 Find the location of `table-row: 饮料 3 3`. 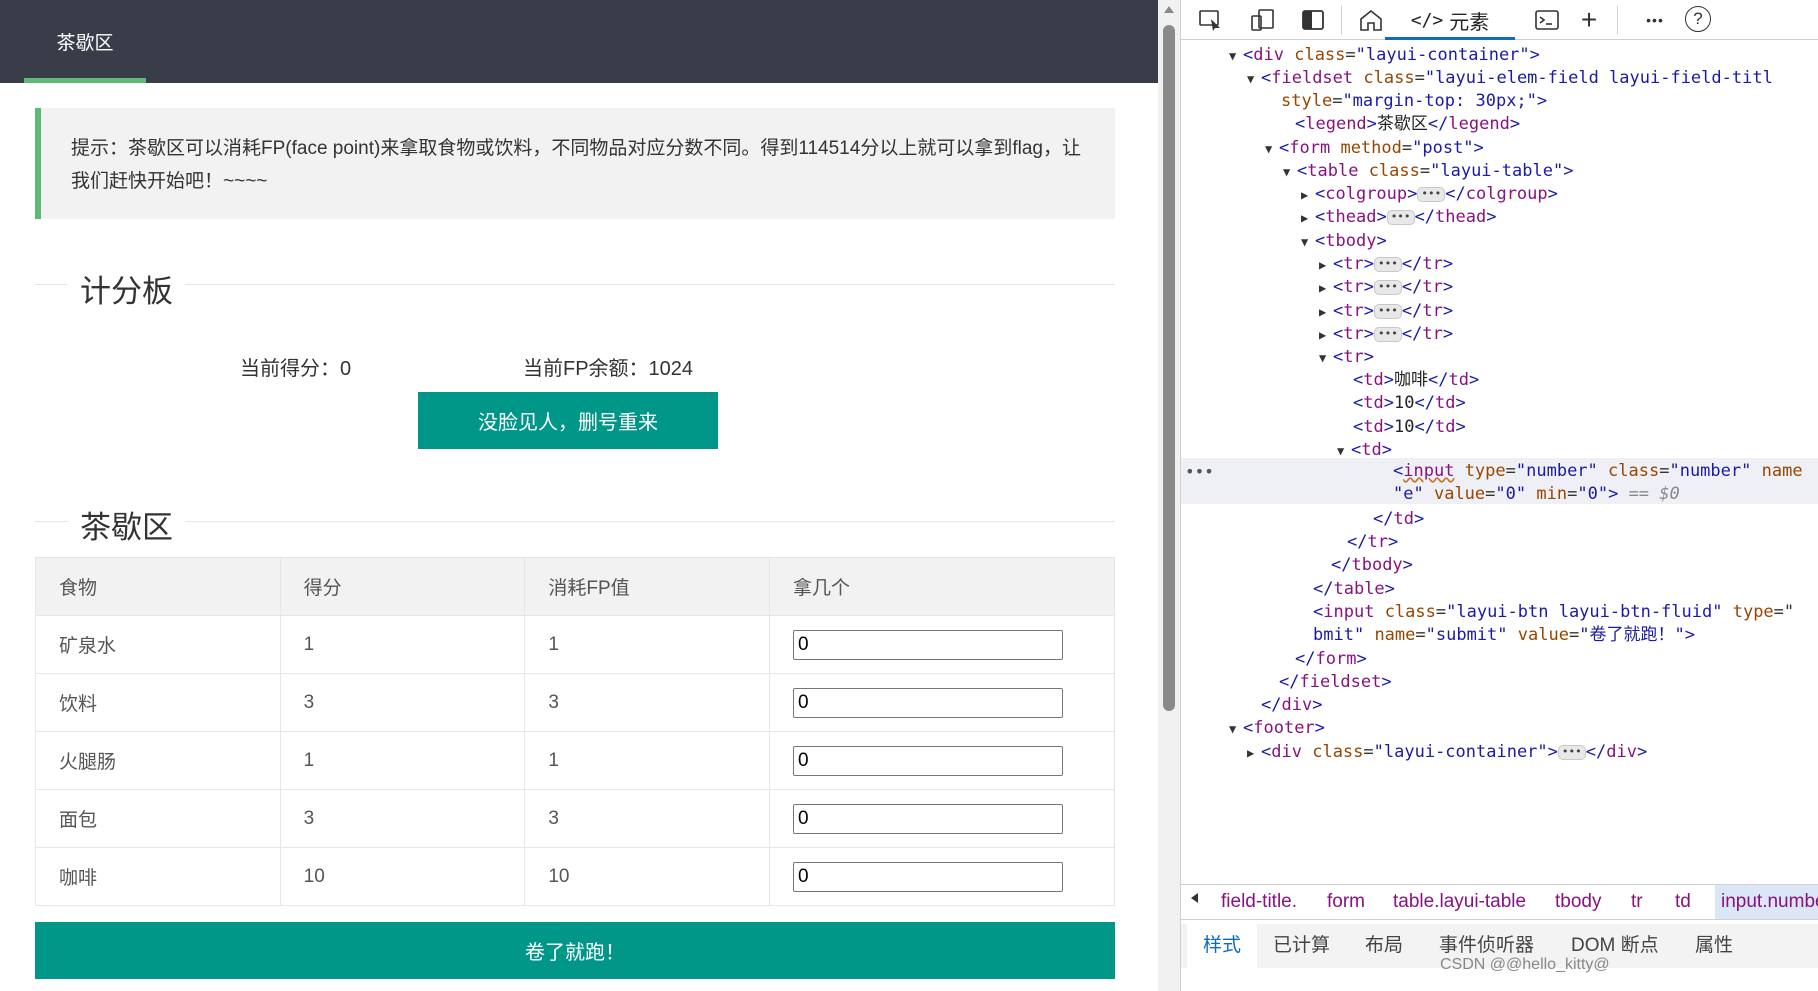

table-row: 饮料 3 3 is located at coordinates (575, 702).